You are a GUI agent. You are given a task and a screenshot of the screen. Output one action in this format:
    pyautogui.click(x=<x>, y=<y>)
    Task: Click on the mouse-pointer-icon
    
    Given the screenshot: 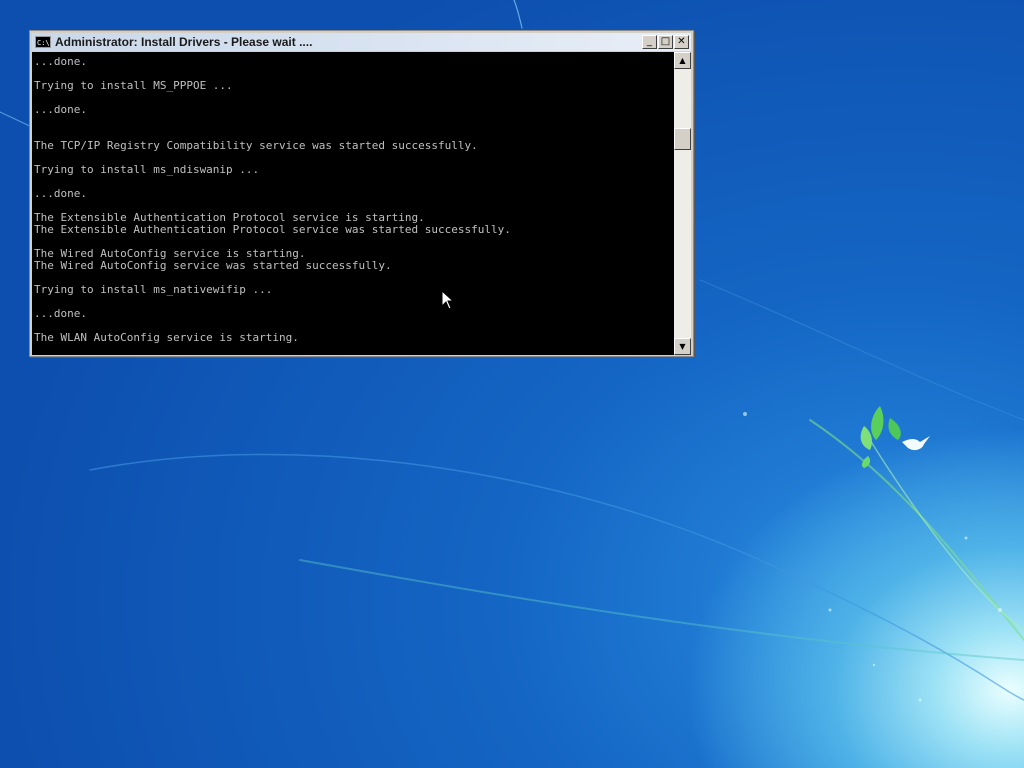 What is the action you would take?
    pyautogui.click(x=448, y=300)
    